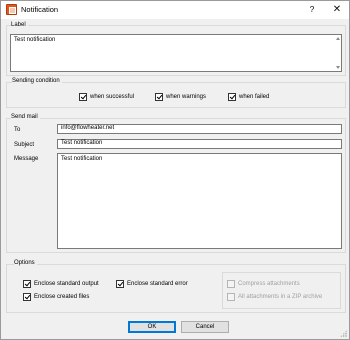 The height and width of the screenshot is (340, 350). What do you see at coordinates (112, 97) in the screenshot?
I see `checkbox-label: when successful` at bounding box center [112, 97].